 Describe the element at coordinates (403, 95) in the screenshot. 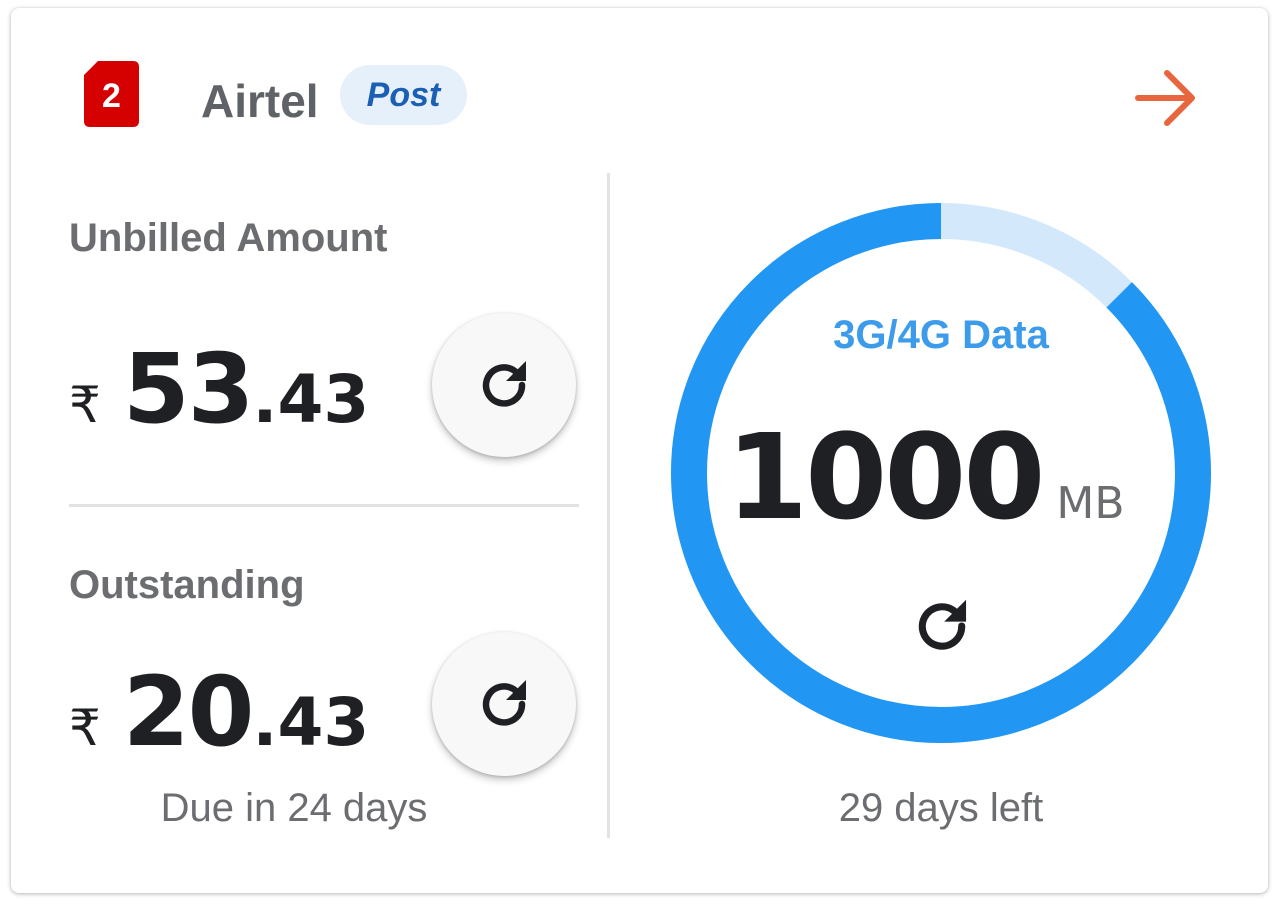

I see `plan-type-badge: Post` at that location.